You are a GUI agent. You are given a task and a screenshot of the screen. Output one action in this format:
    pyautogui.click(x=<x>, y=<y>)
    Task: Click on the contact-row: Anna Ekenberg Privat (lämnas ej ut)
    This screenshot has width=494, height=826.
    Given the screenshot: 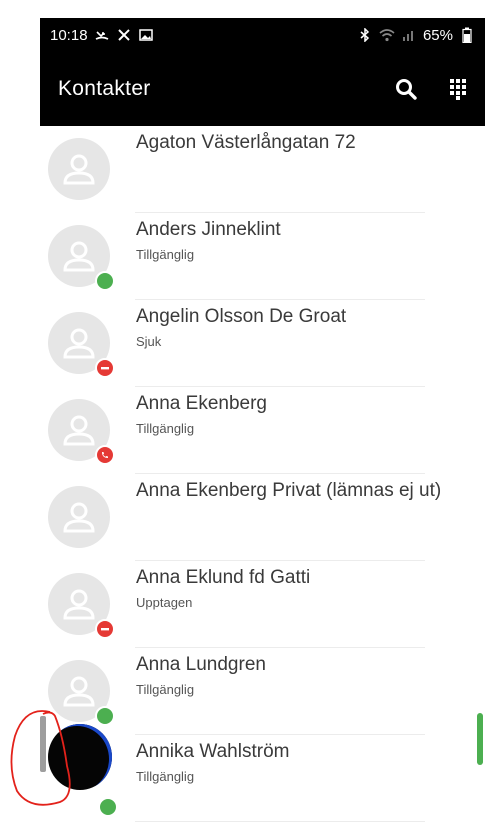 What is the action you would take?
    pyautogui.click(x=262, y=517)
    